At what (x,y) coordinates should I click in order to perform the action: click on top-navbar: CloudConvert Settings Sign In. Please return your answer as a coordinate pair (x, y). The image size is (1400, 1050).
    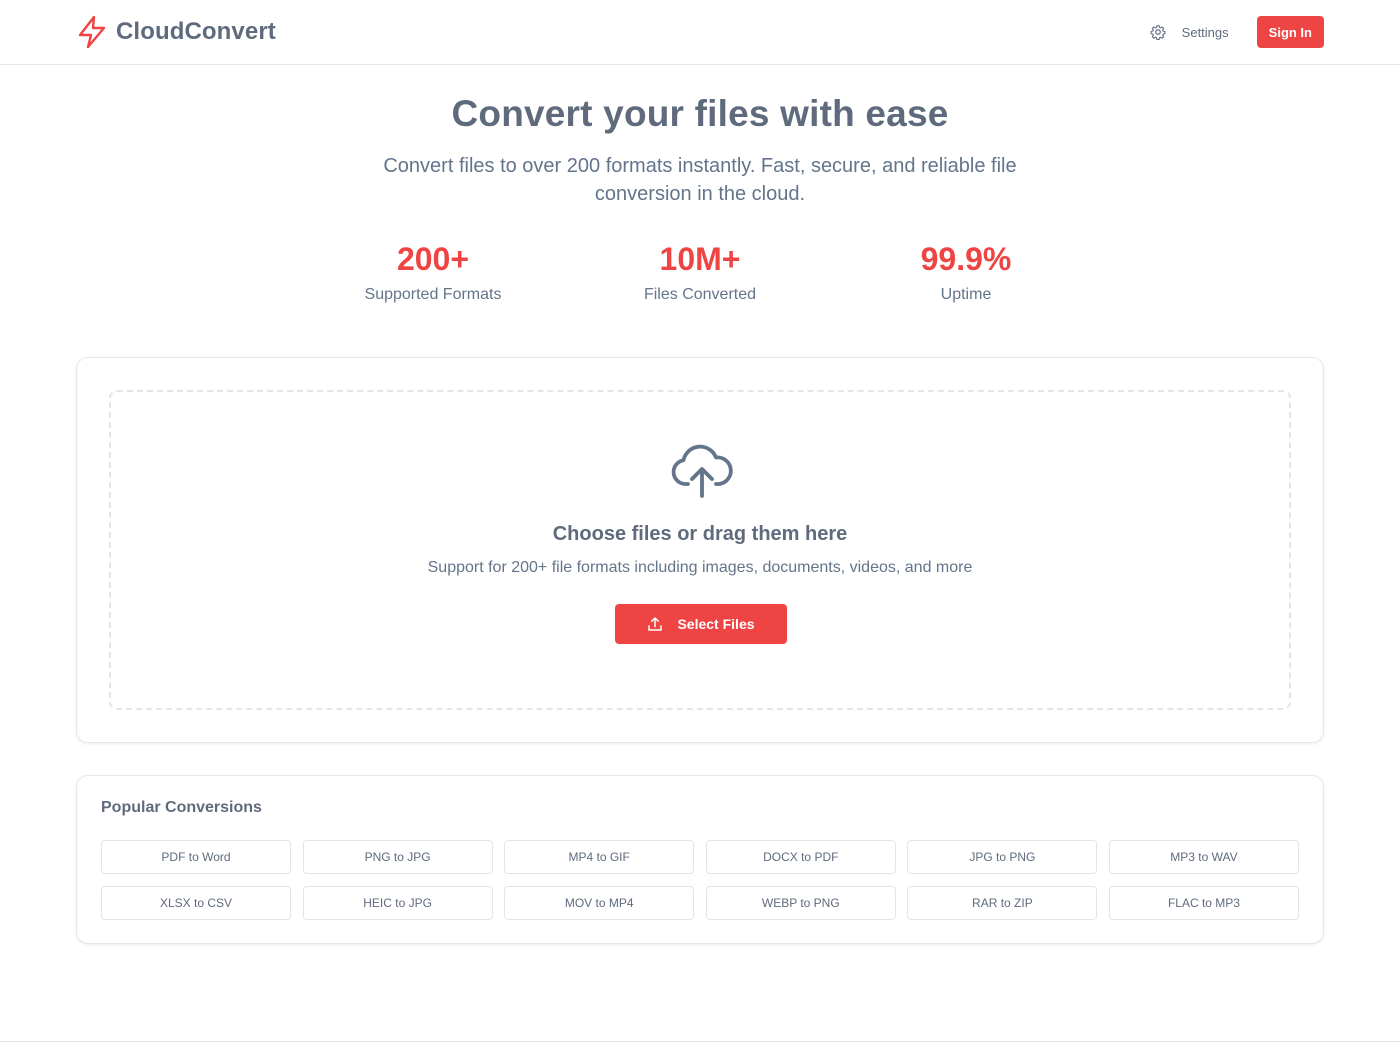
    Looking at the image, I should click on (700, 32).